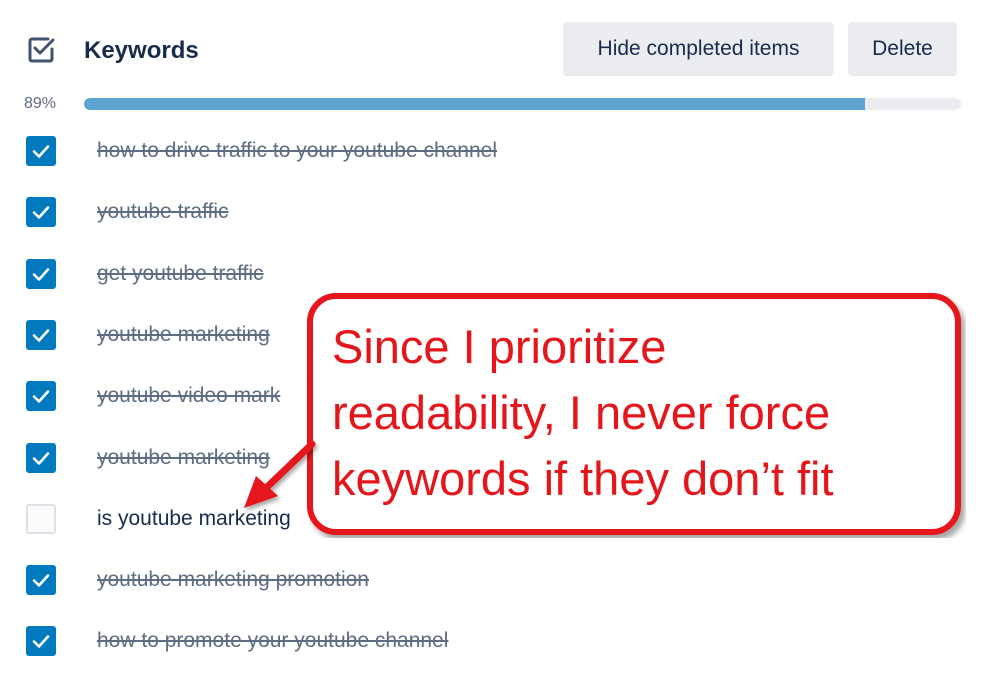 The image size is (1000, 678). I want to click on delete-button: Delete, so click(902, 49).